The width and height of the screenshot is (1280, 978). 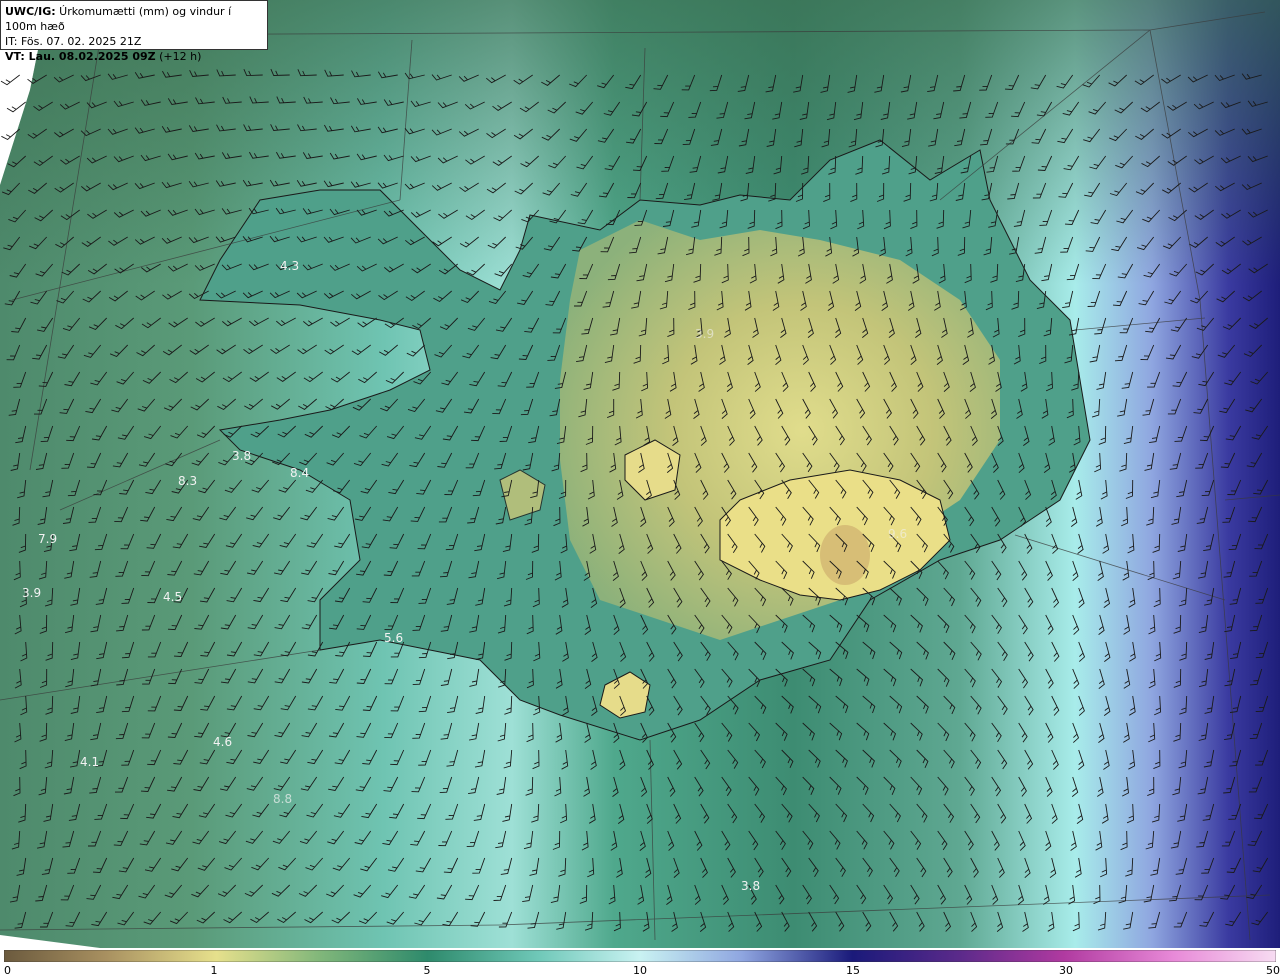 I want to click on value-label: 5.6, so click(x=393, y=638).